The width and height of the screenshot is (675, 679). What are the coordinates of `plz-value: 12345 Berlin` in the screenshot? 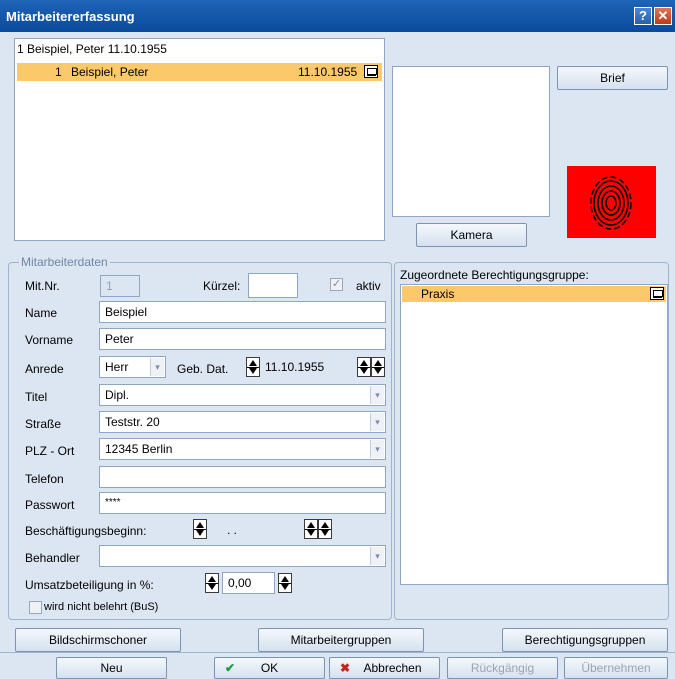 It's located at (139, 449).